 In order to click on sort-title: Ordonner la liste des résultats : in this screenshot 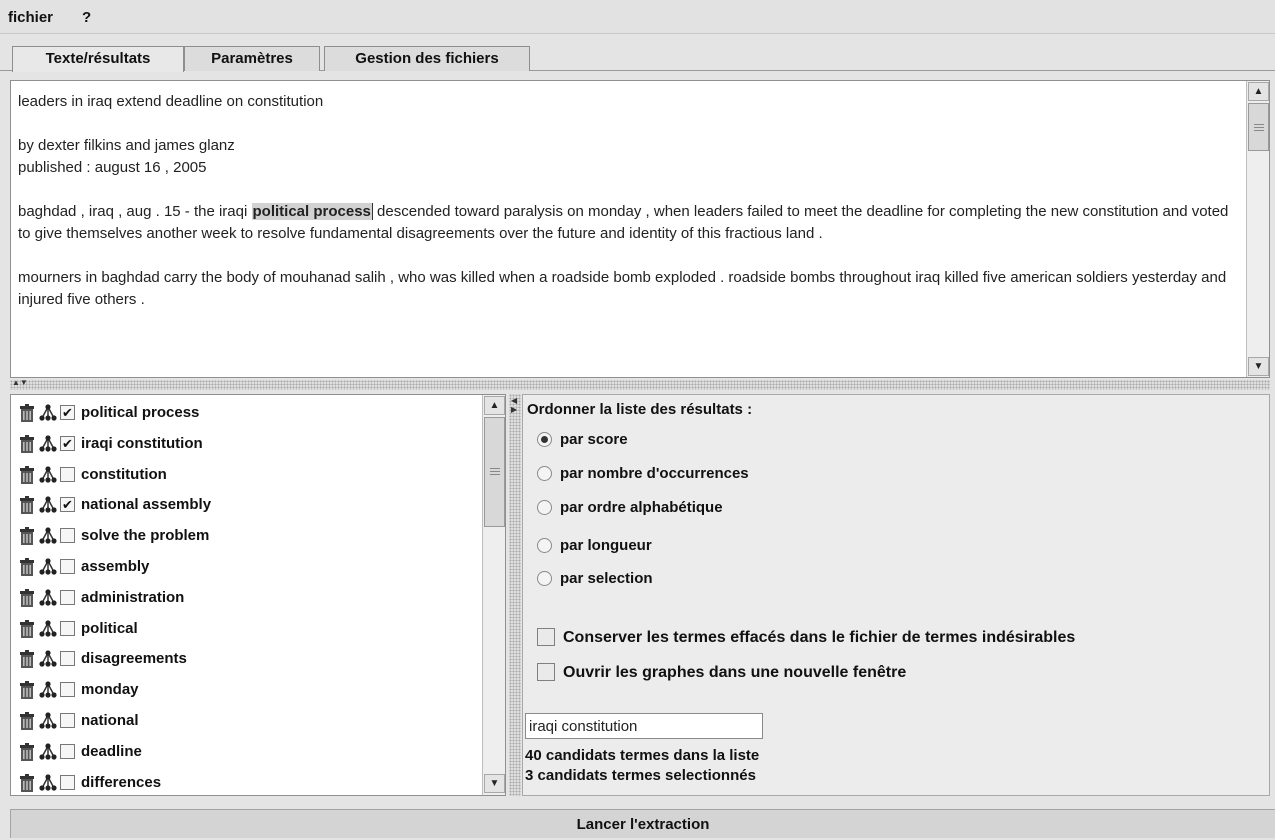, I will do `click(640, 409)`.